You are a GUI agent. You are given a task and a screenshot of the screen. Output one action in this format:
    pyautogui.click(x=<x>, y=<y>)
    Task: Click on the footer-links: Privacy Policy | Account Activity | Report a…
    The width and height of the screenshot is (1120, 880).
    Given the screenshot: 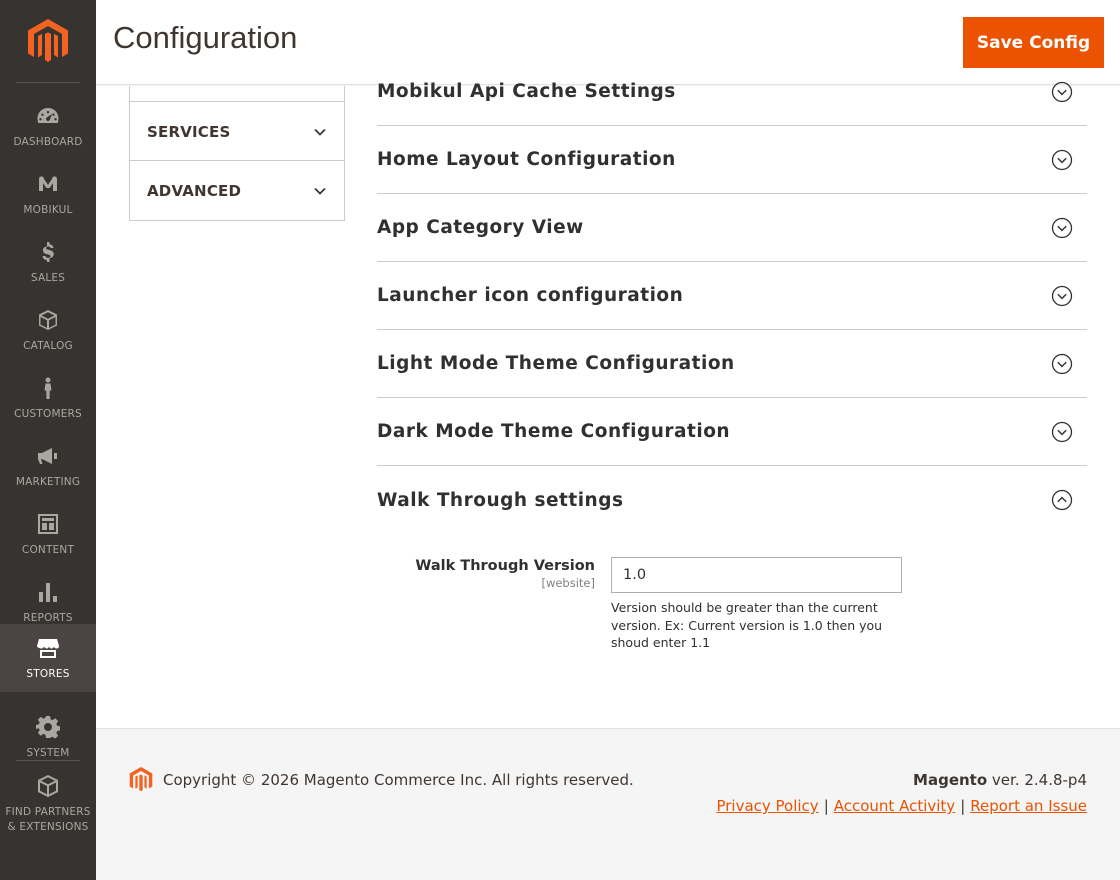 What is the action you would take?
    pyautogui.click(x=901, y=806)
    